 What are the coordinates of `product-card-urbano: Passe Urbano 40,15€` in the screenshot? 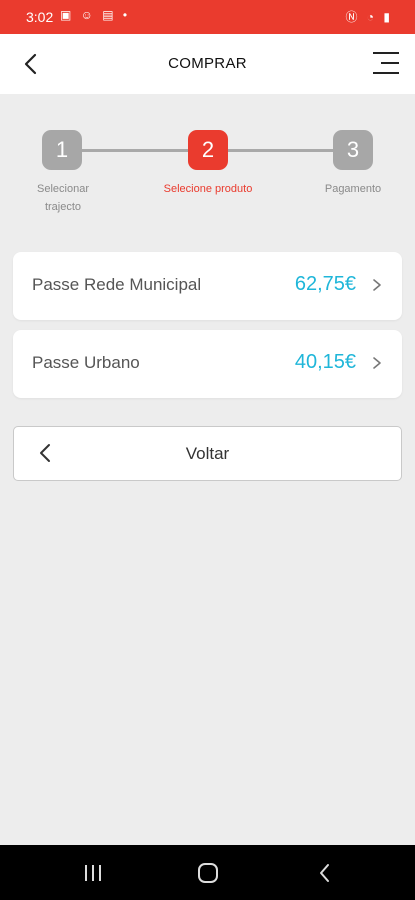 It's located at (207, 364).